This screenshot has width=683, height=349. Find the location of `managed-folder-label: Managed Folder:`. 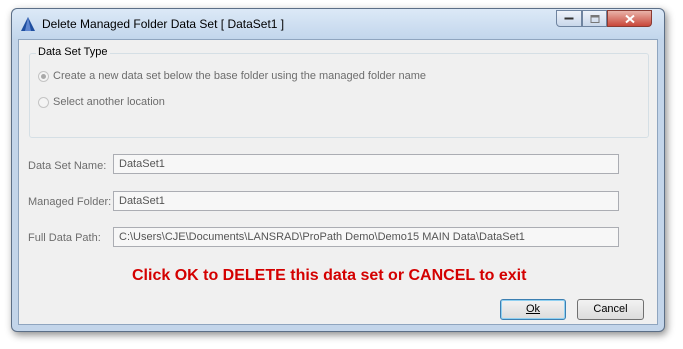

managed-folder-label: Managed Folder: is located at coordinates (70, 202).